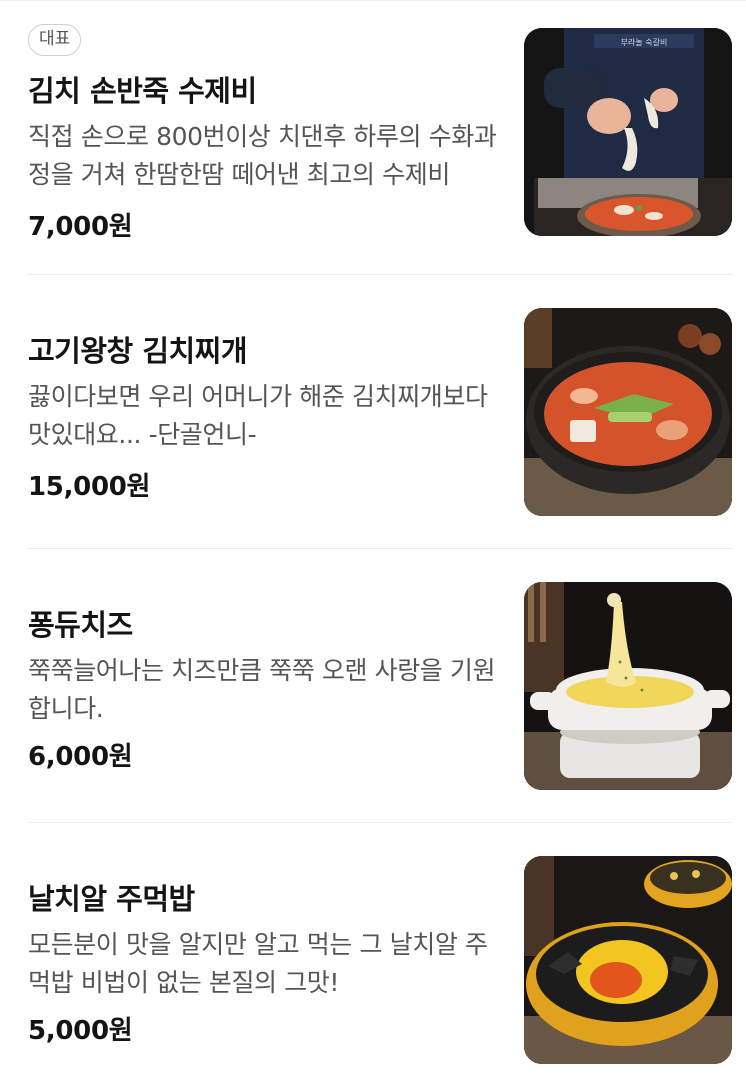 The image size is (746, 1080). I want to click on flying-fish-roe-rice-photo, so click(628, 960).